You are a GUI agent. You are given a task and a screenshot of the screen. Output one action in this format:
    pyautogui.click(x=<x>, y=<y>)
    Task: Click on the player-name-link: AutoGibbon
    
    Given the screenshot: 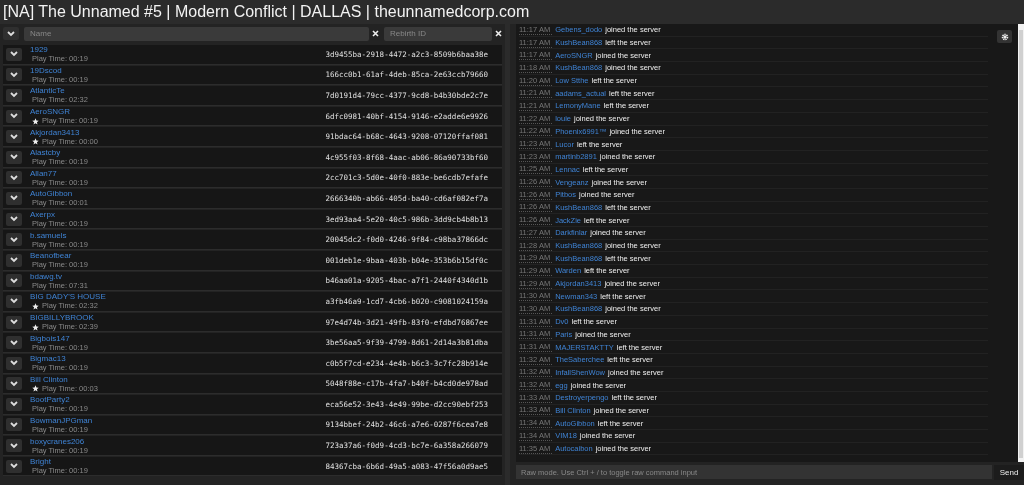 What is the action you would take?
    pyautogui.click(x=178, y=194)
    